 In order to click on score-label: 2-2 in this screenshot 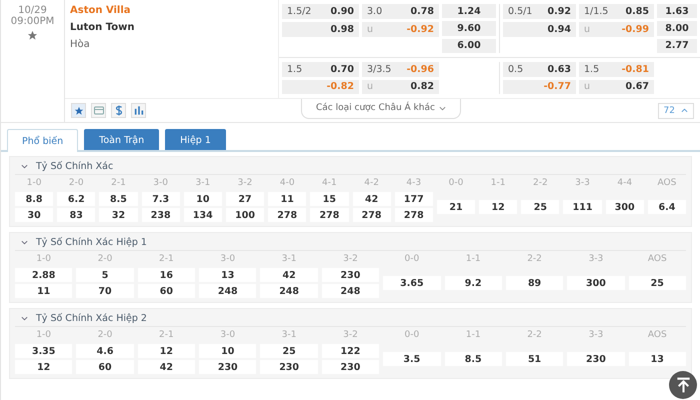, I will do `click(540, 183)`.